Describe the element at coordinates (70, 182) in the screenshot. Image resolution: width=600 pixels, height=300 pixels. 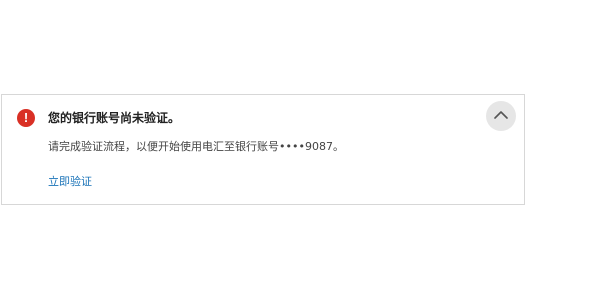
I see `verify-now-link: 立即验证` at that location.